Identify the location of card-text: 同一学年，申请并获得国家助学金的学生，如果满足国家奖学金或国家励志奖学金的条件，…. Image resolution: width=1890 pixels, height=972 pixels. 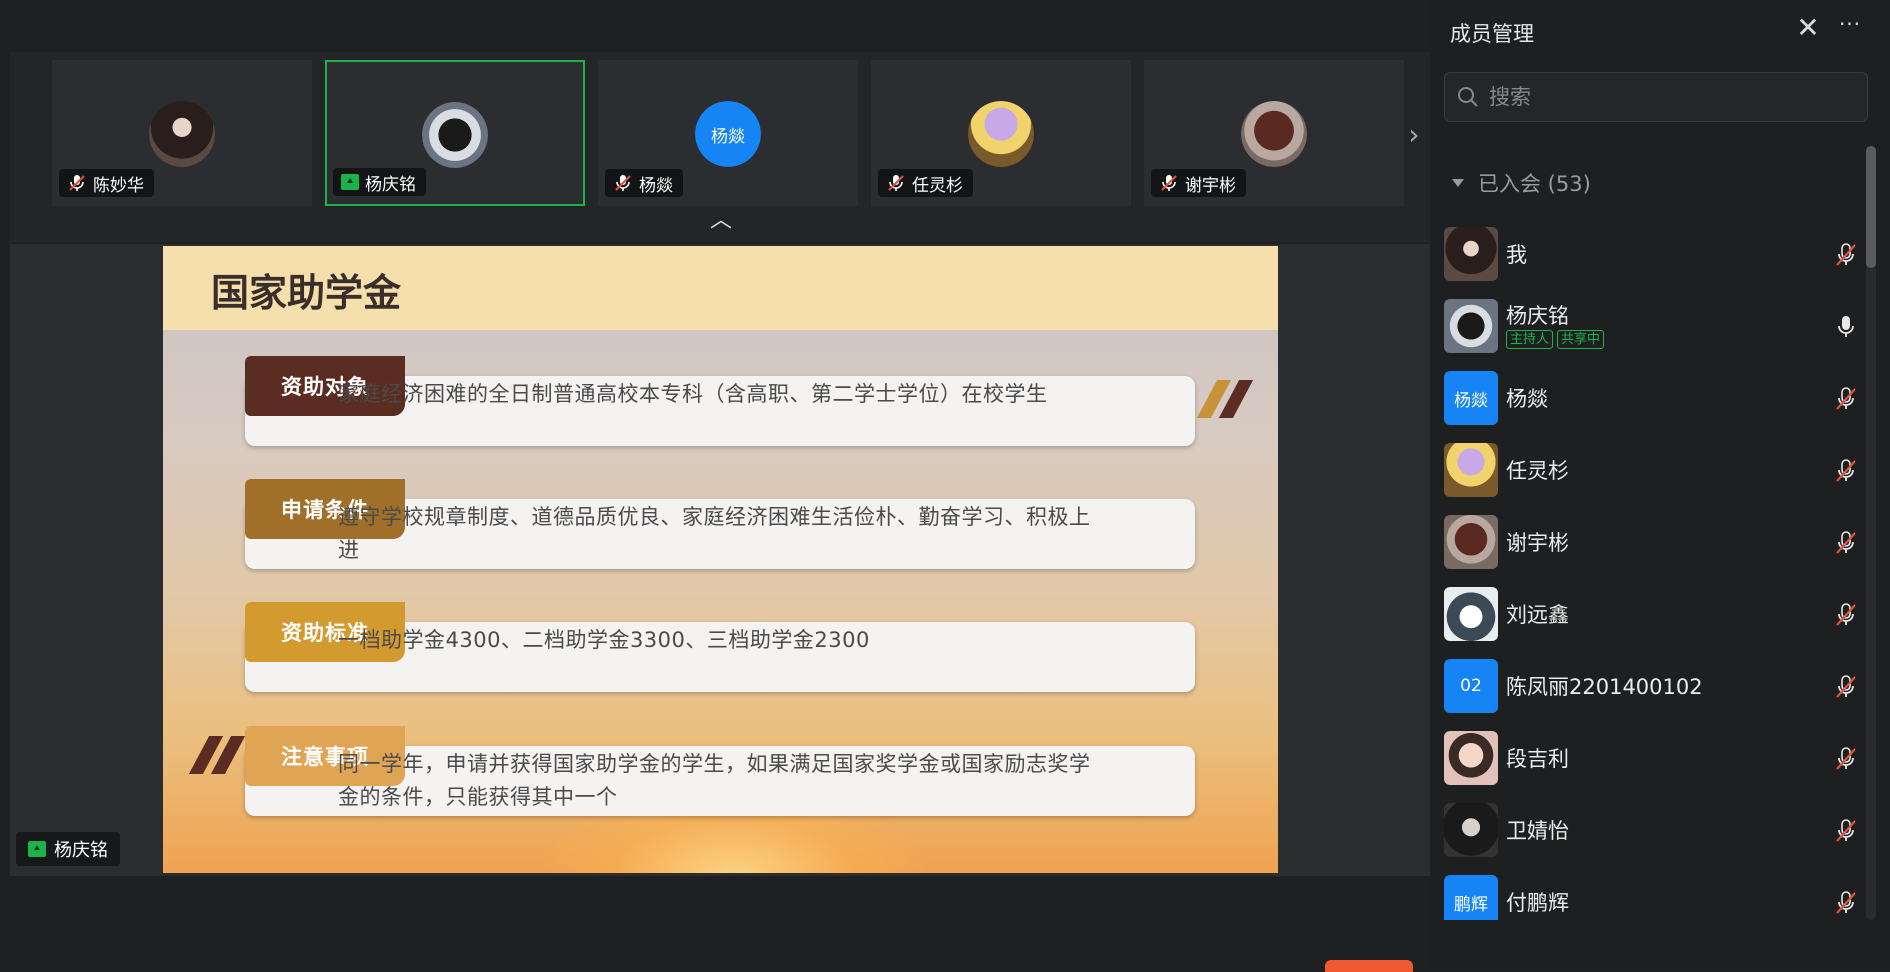
(714, 780).